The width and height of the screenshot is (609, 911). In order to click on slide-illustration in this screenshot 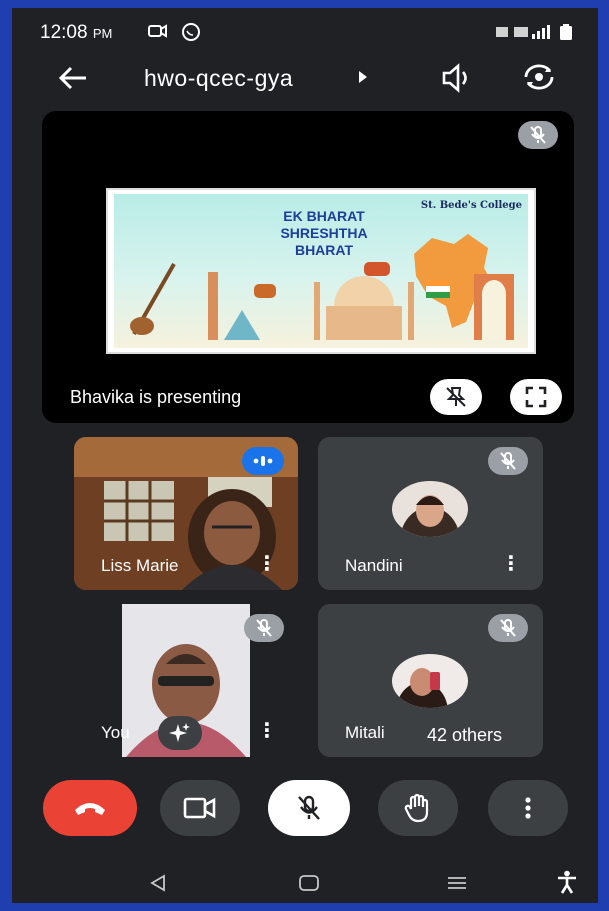, I will do `click(322, 287)`.